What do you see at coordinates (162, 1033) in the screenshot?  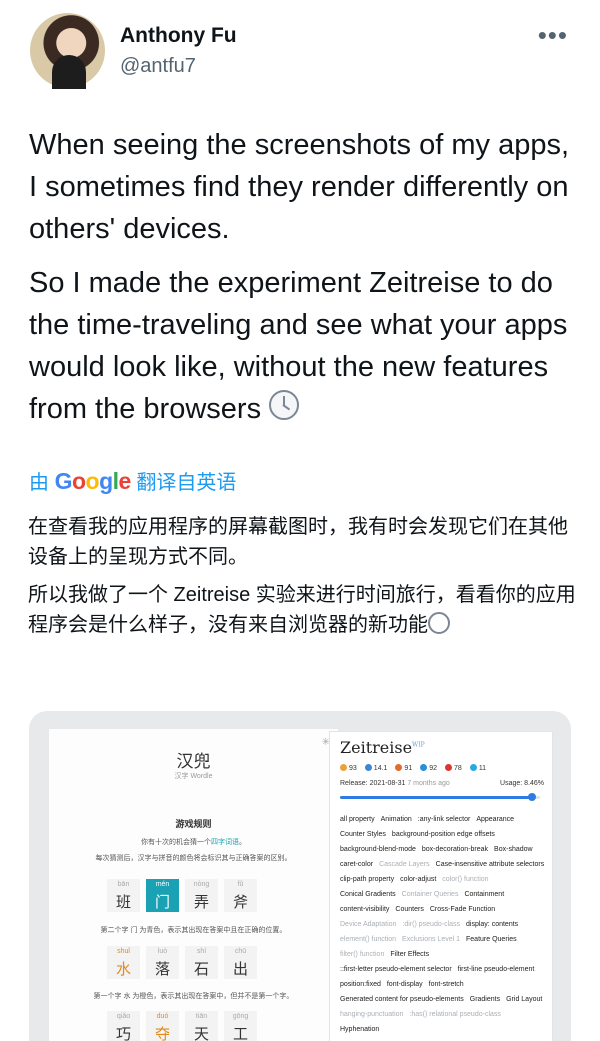 I see `tile-hanzi: 夺` at bounding box center [162, 1033].